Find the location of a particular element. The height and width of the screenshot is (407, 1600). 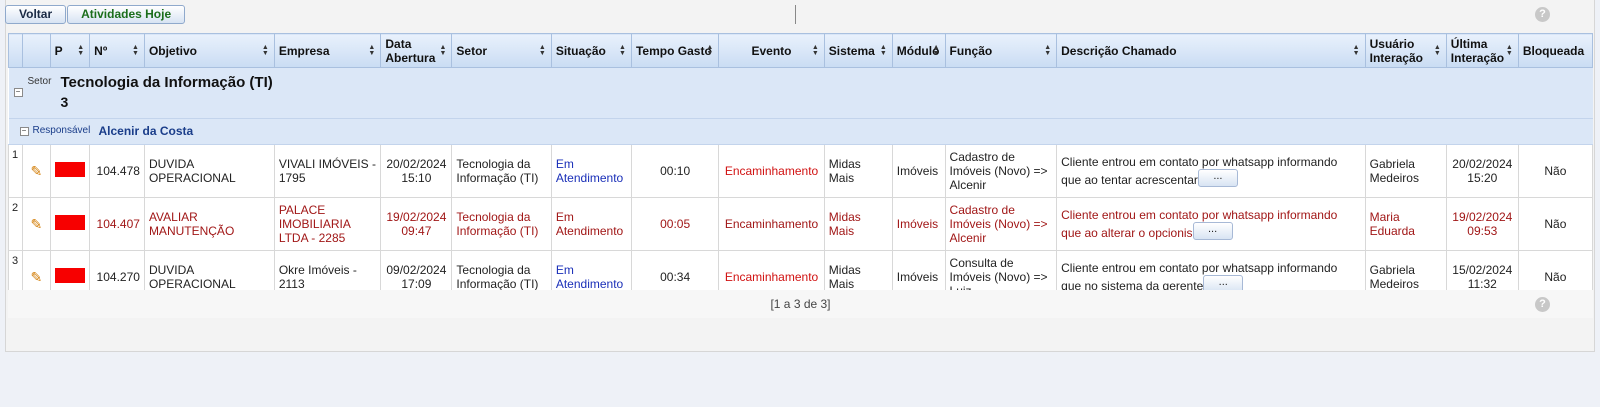

header-empresa: Empresa ▲ ▼ is located at coordinates (327, 50).